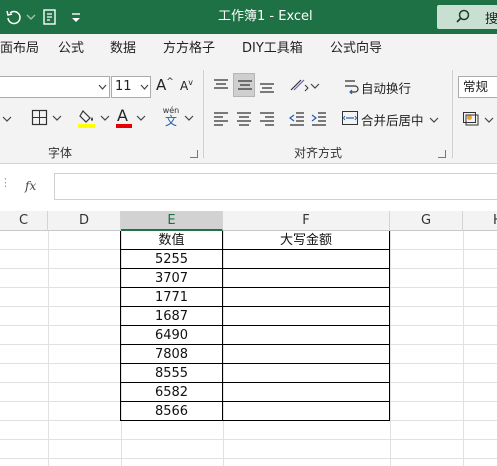 The image size is (497, 466). What do you see at coordinates (55, 87) in the screenshot?
I see `font-name-select` at bounding box center [55, 87].